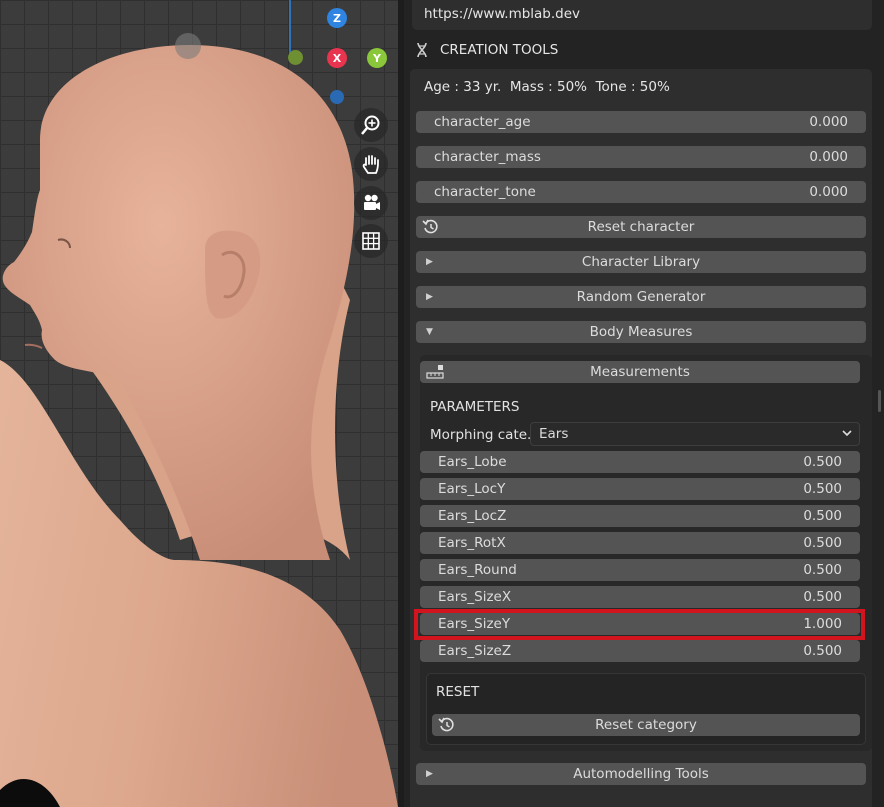 The image size is (884, 807). What do you see at coordinates (435, 374) in the screenshot?
I see `ruler-icon` at bounding box center [435, 374].